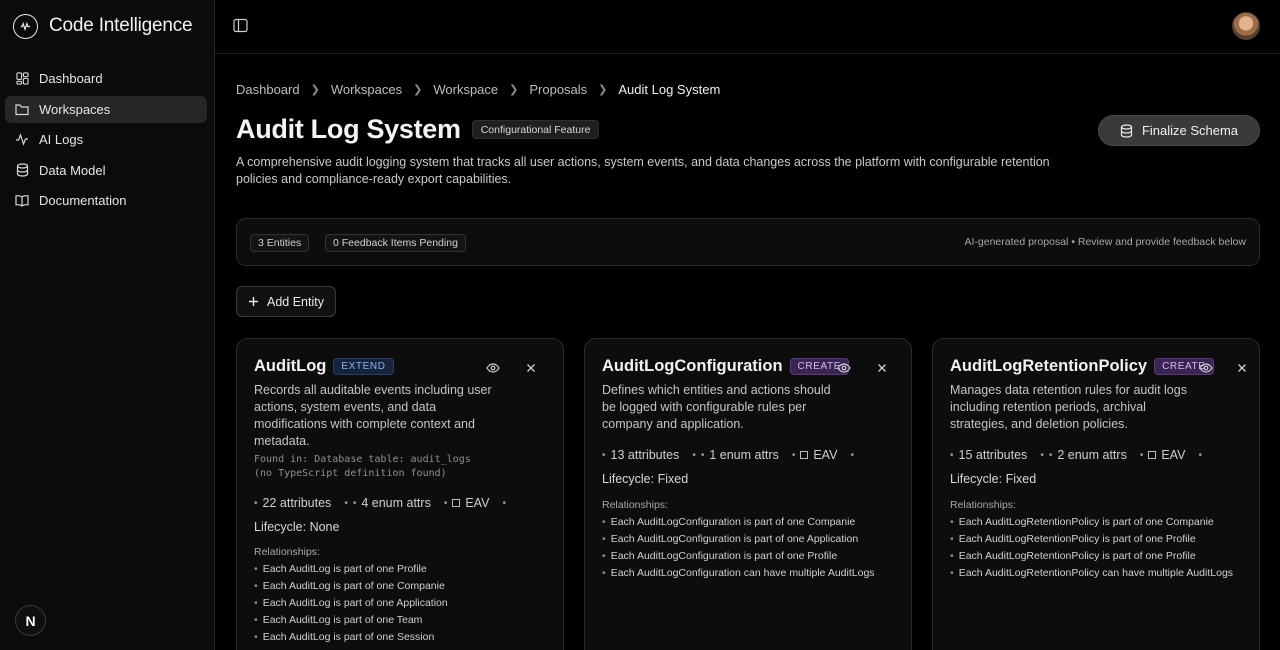 The width and height of the screenshot is (1280, 650). I want to click on avatar, so click(1246, 26).